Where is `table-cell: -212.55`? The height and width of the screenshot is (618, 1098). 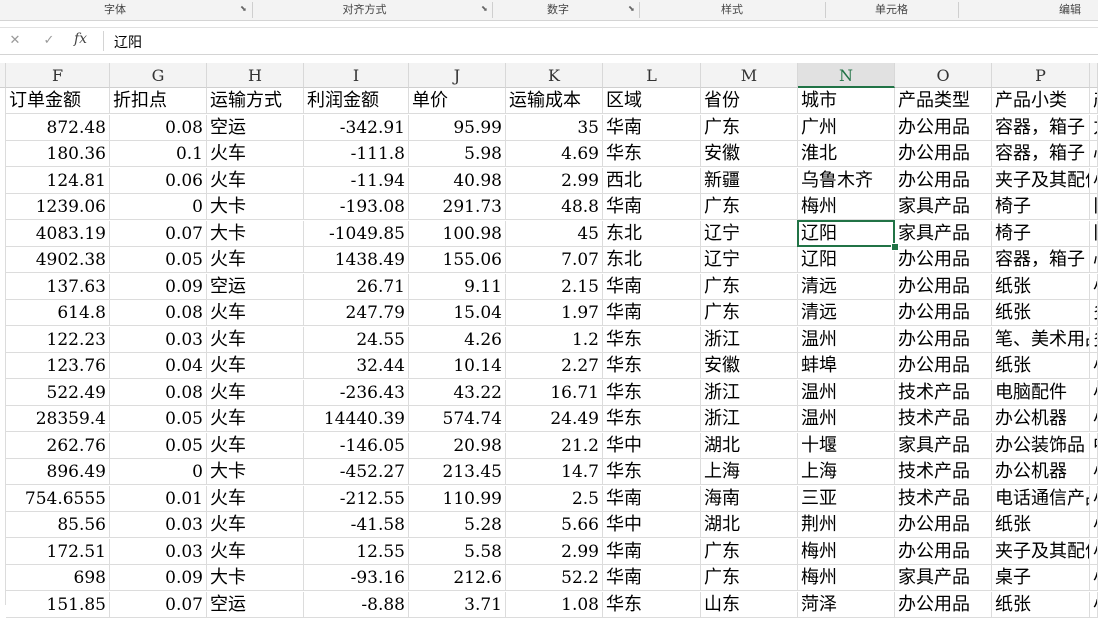
table-cell: -212.55 is located at coordinates (356, 498).